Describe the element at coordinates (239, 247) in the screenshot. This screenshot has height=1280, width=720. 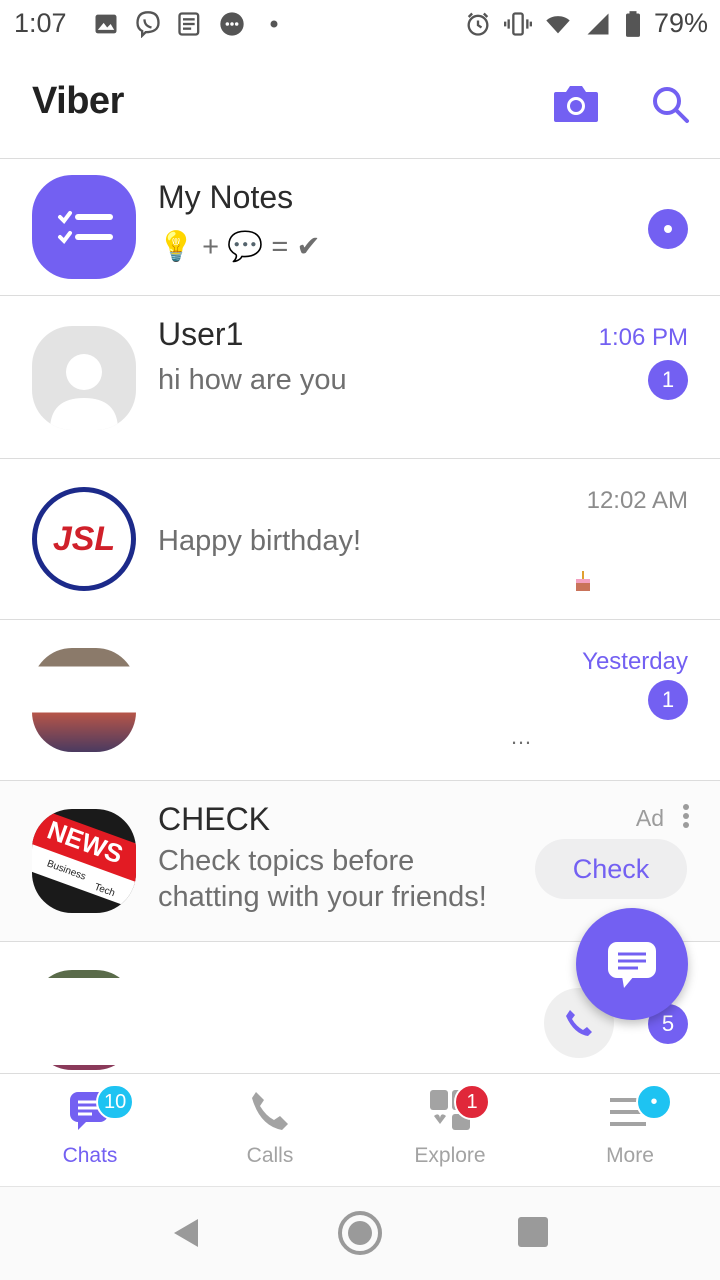
I see `chat-preview: 💡 + 💬 = ✔` at that location.